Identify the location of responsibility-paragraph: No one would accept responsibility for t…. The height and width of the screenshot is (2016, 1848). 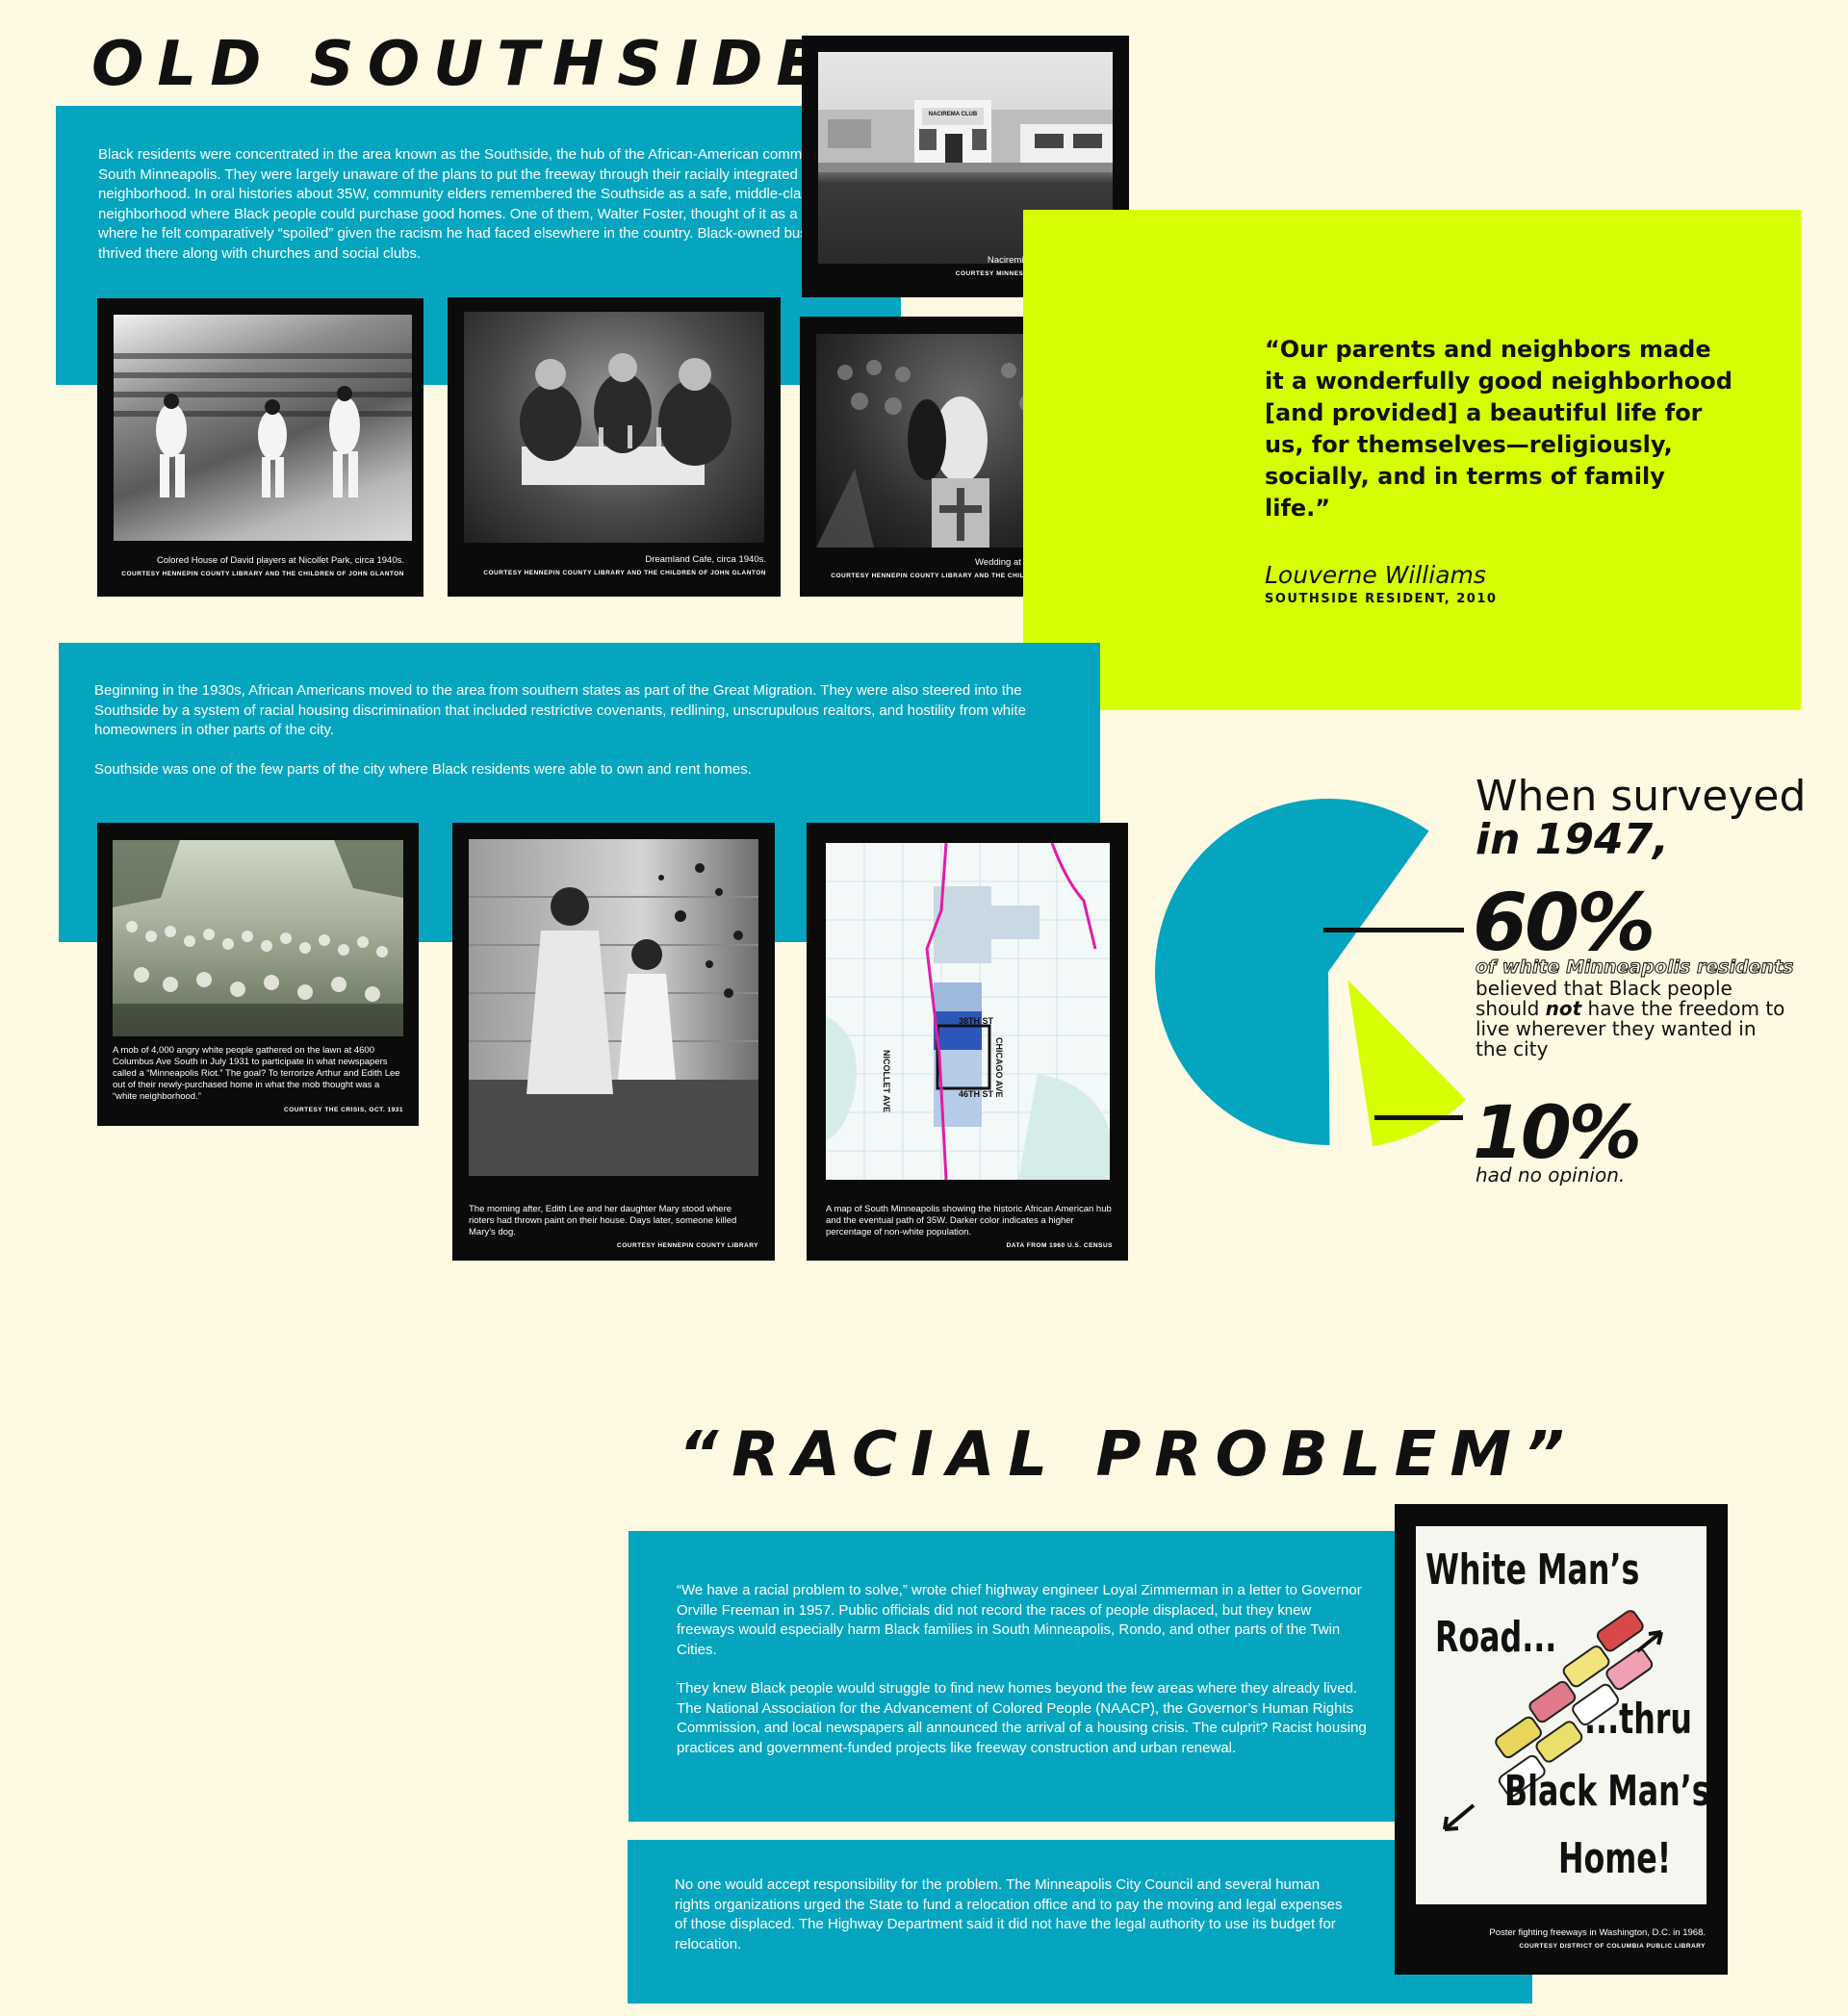
(1009, 1914).